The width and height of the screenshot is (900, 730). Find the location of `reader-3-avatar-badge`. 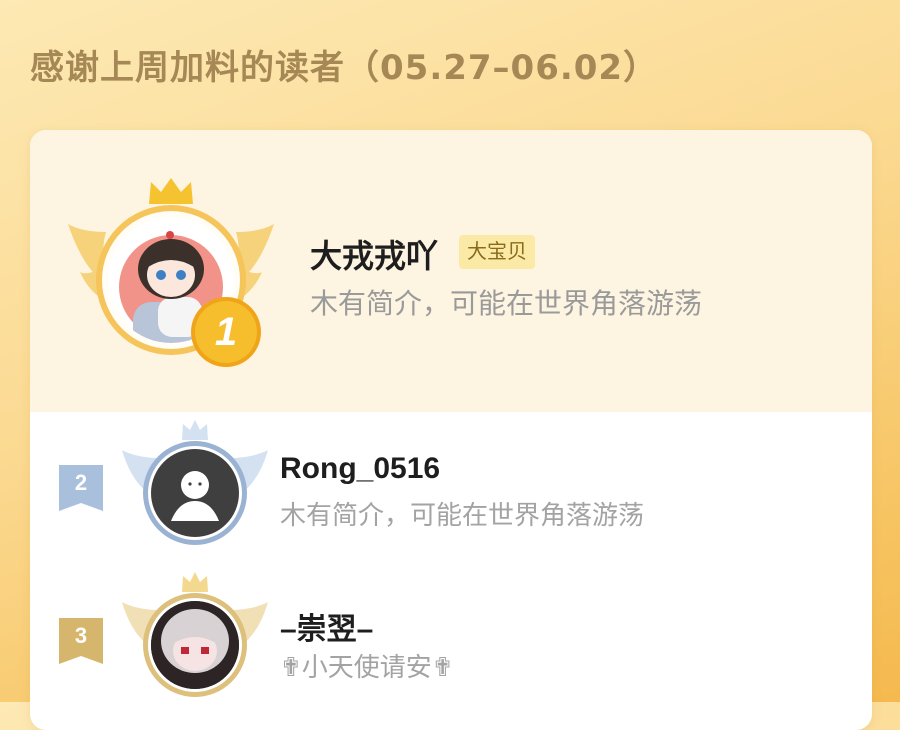

reader-3-avatar-badge is located at coordinates (195, 636).